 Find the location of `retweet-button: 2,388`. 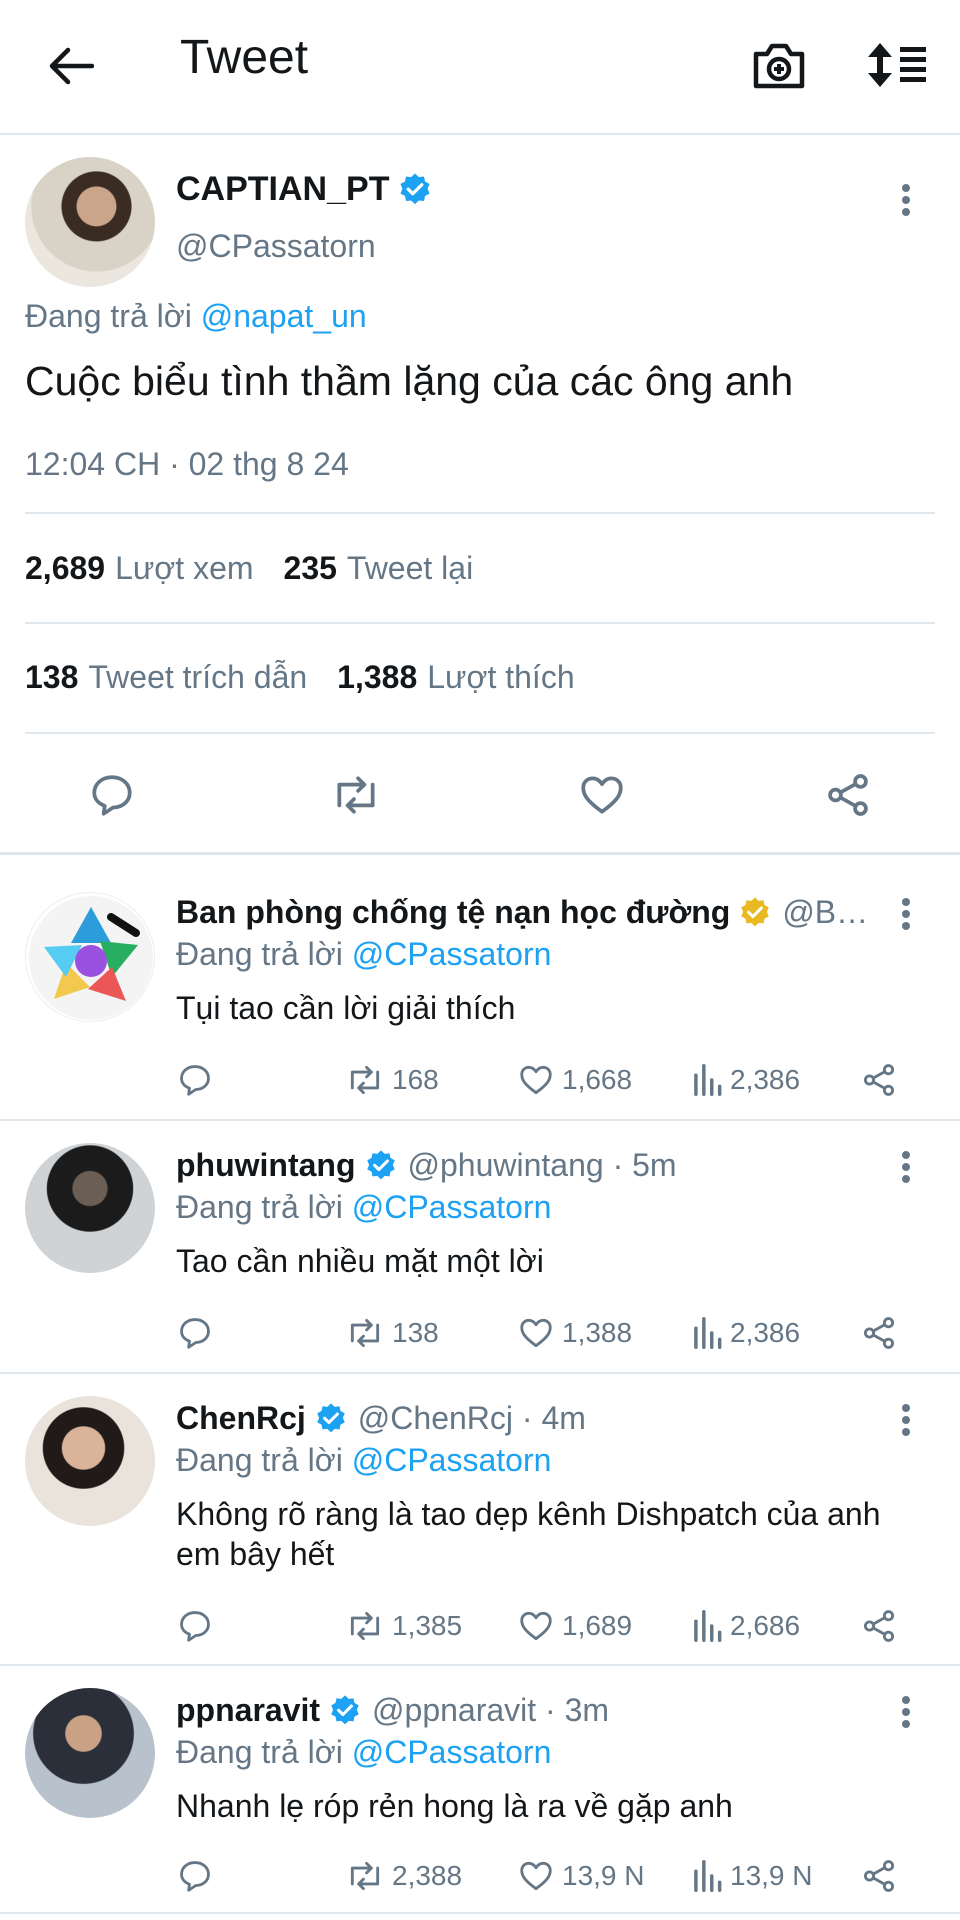

retweet-button: 2,388 is located at coordinates (403, 1876).